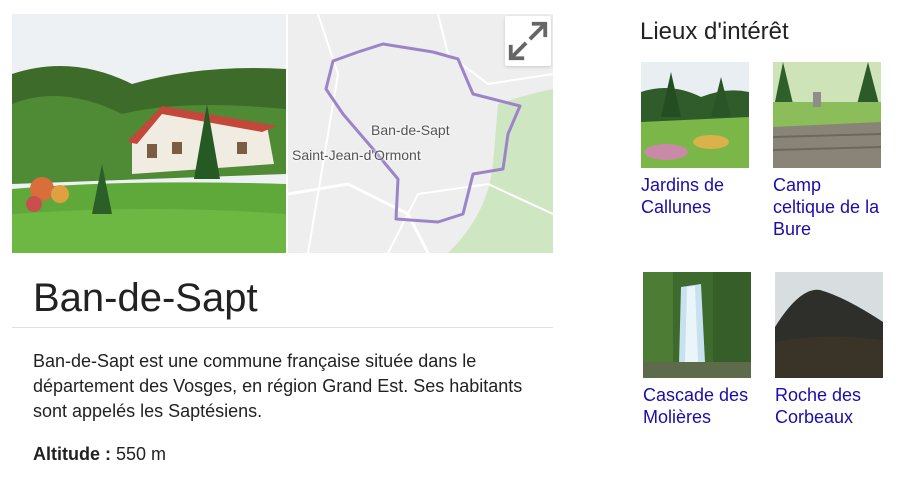 The image size is (906, 485). I want to click on poi-card-camp-celtique: Camp celtique de la Bure, so click(829, 151).